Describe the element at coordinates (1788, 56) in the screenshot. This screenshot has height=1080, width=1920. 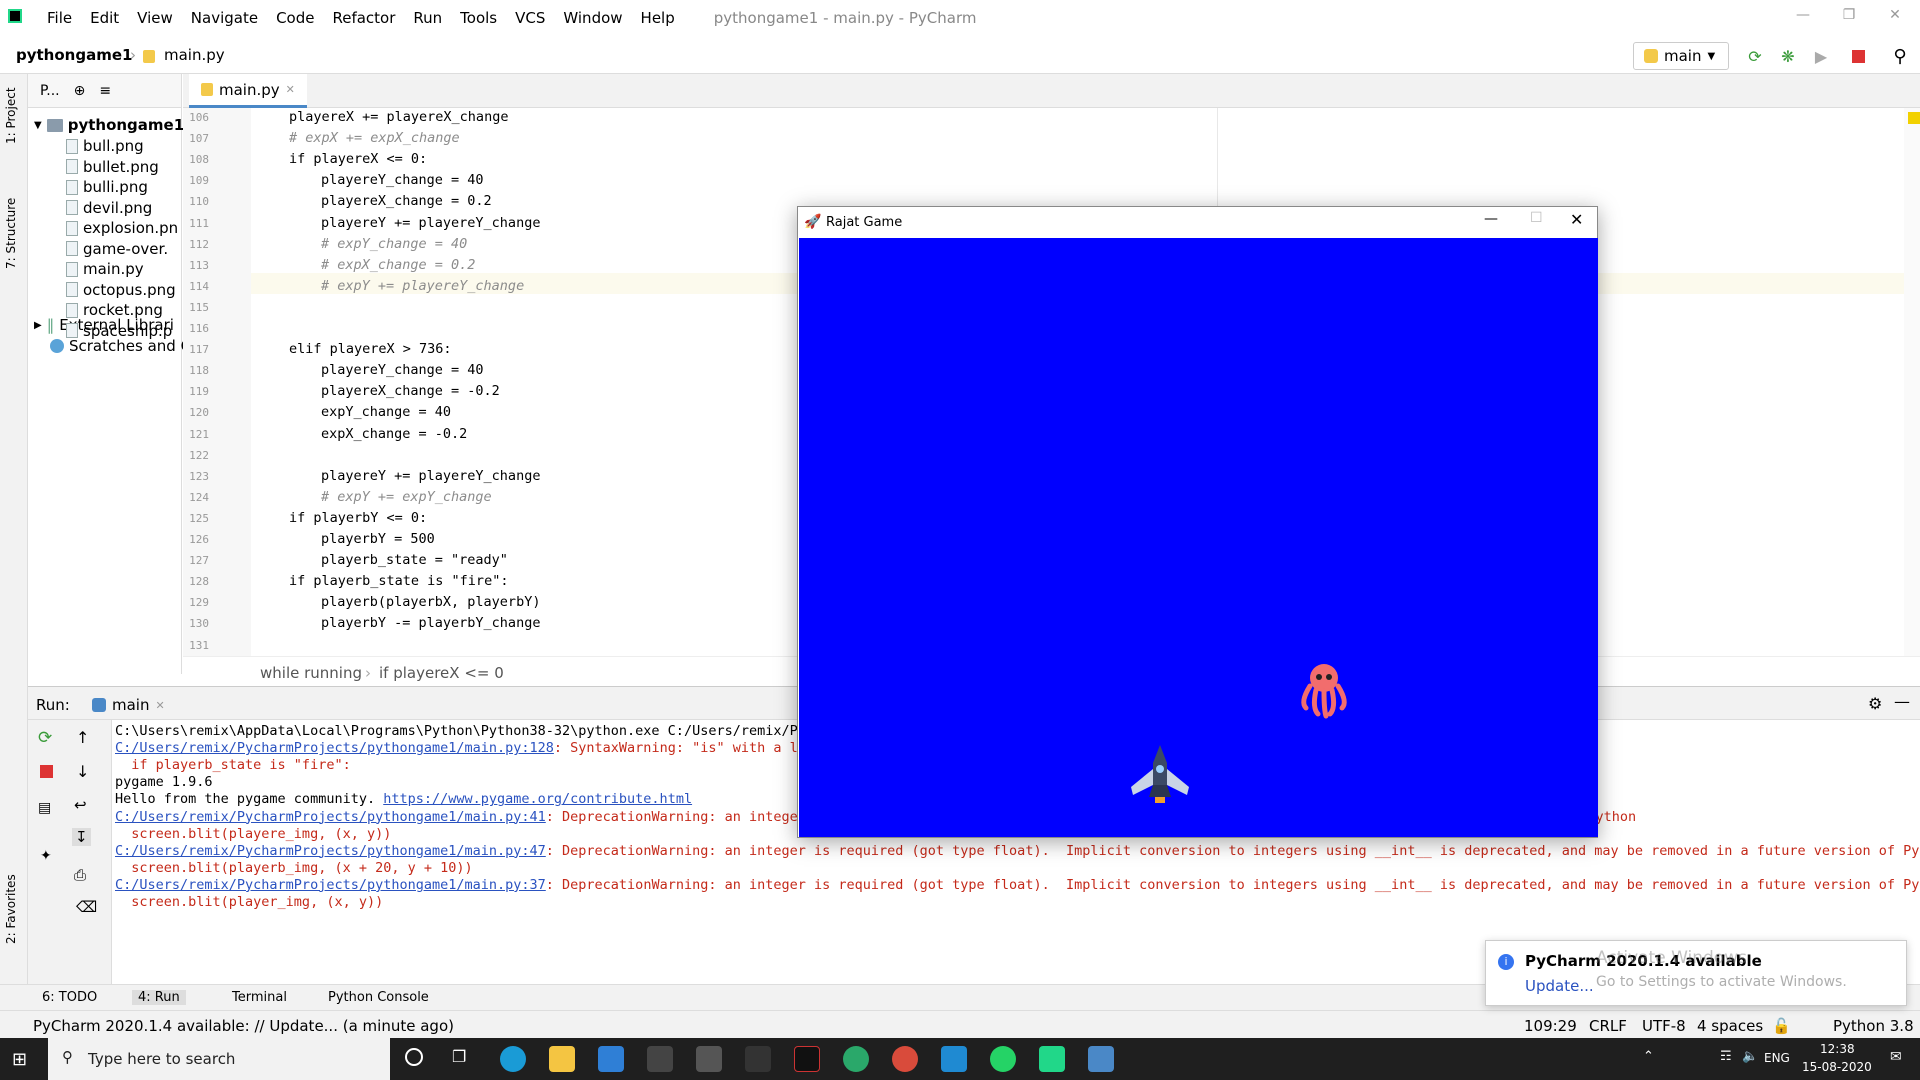
I see `debug-icon: ❋` at that location.